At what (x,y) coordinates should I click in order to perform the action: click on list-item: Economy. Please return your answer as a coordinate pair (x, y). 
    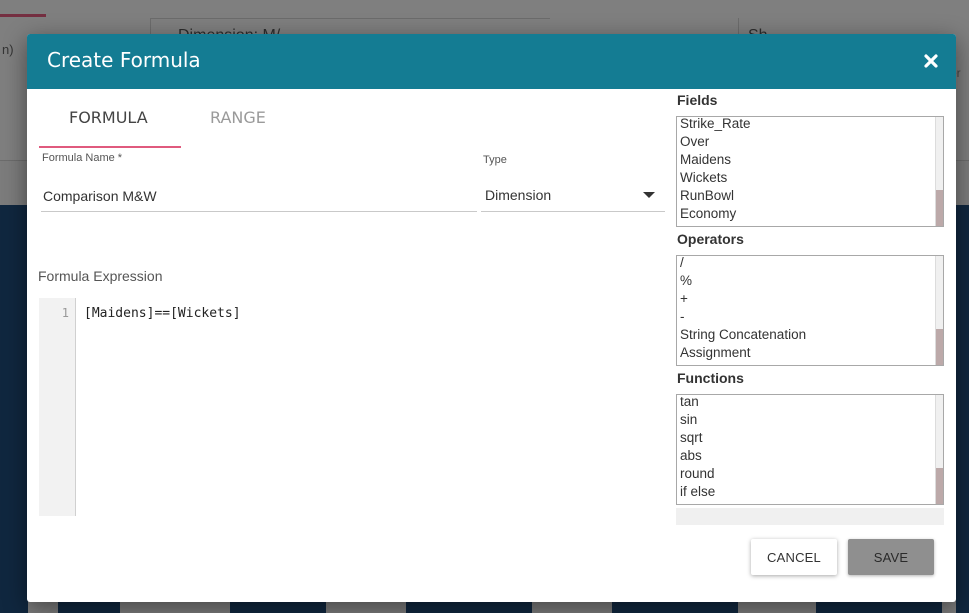
    Looking at the image, I should click on (708, 214).